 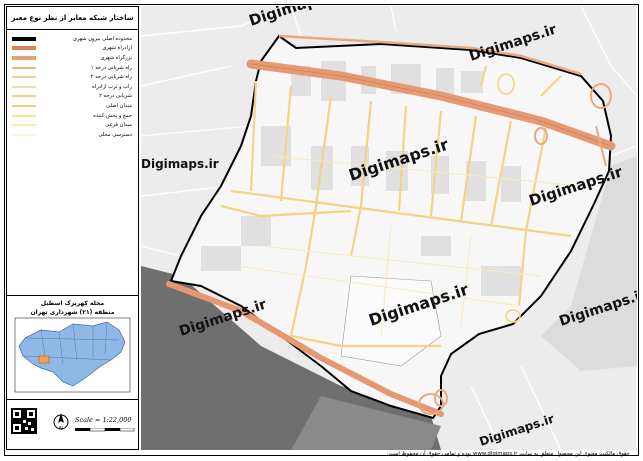 I want to click on legend-item-label: راه شریانی درجه ۱, so click(x=111, y=67).